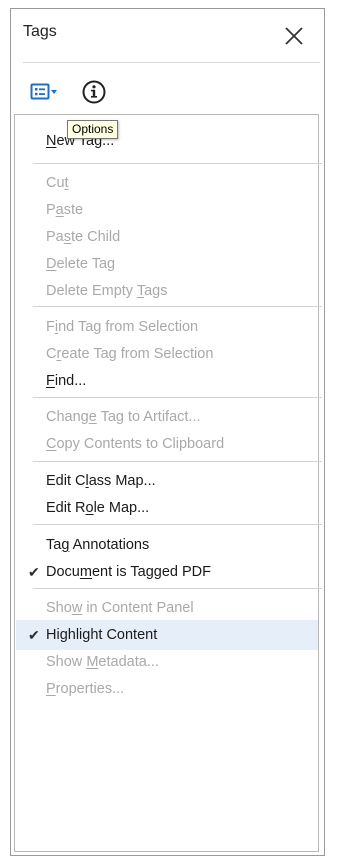 Image resolution: width=342 pixels, height=864 pixels. What do you see at coordinates (171, 62) in the screenshot?
I see `header-divider` at bounding box center [171, 62].